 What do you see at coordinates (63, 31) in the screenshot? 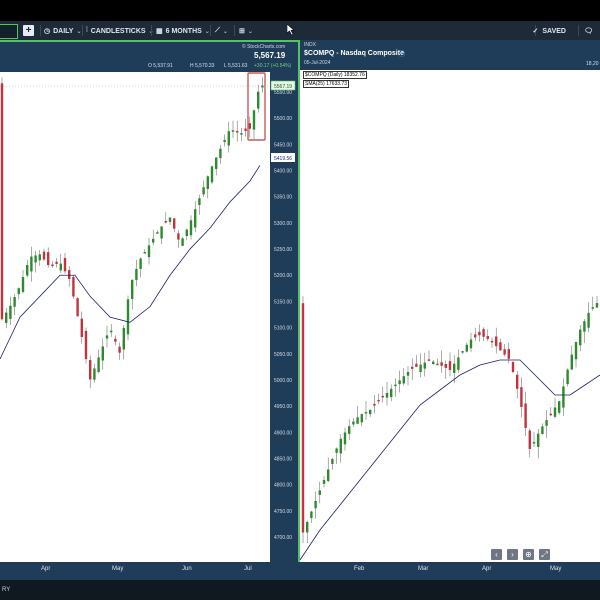
I see `period-dropdown: ◷ DAILY ⌄` at bounding box center [63, 31].